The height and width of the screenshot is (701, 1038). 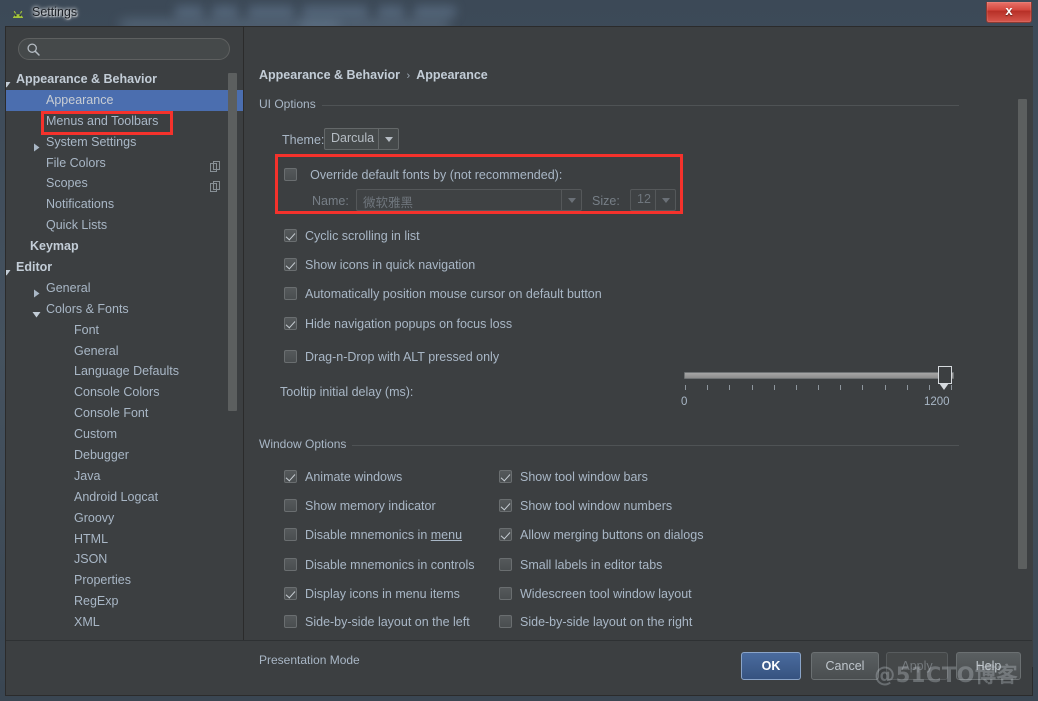 I want to click on checkbox-row-display-icons-in-menu-items: Display icons in menu items, so click(x=372, y=592).